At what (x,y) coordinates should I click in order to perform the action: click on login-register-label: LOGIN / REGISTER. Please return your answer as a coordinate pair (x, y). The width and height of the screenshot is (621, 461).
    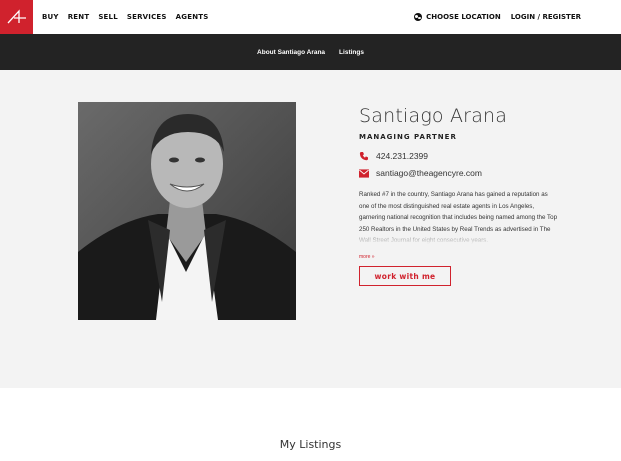
    Looking at the image, I should click on (545, 17).